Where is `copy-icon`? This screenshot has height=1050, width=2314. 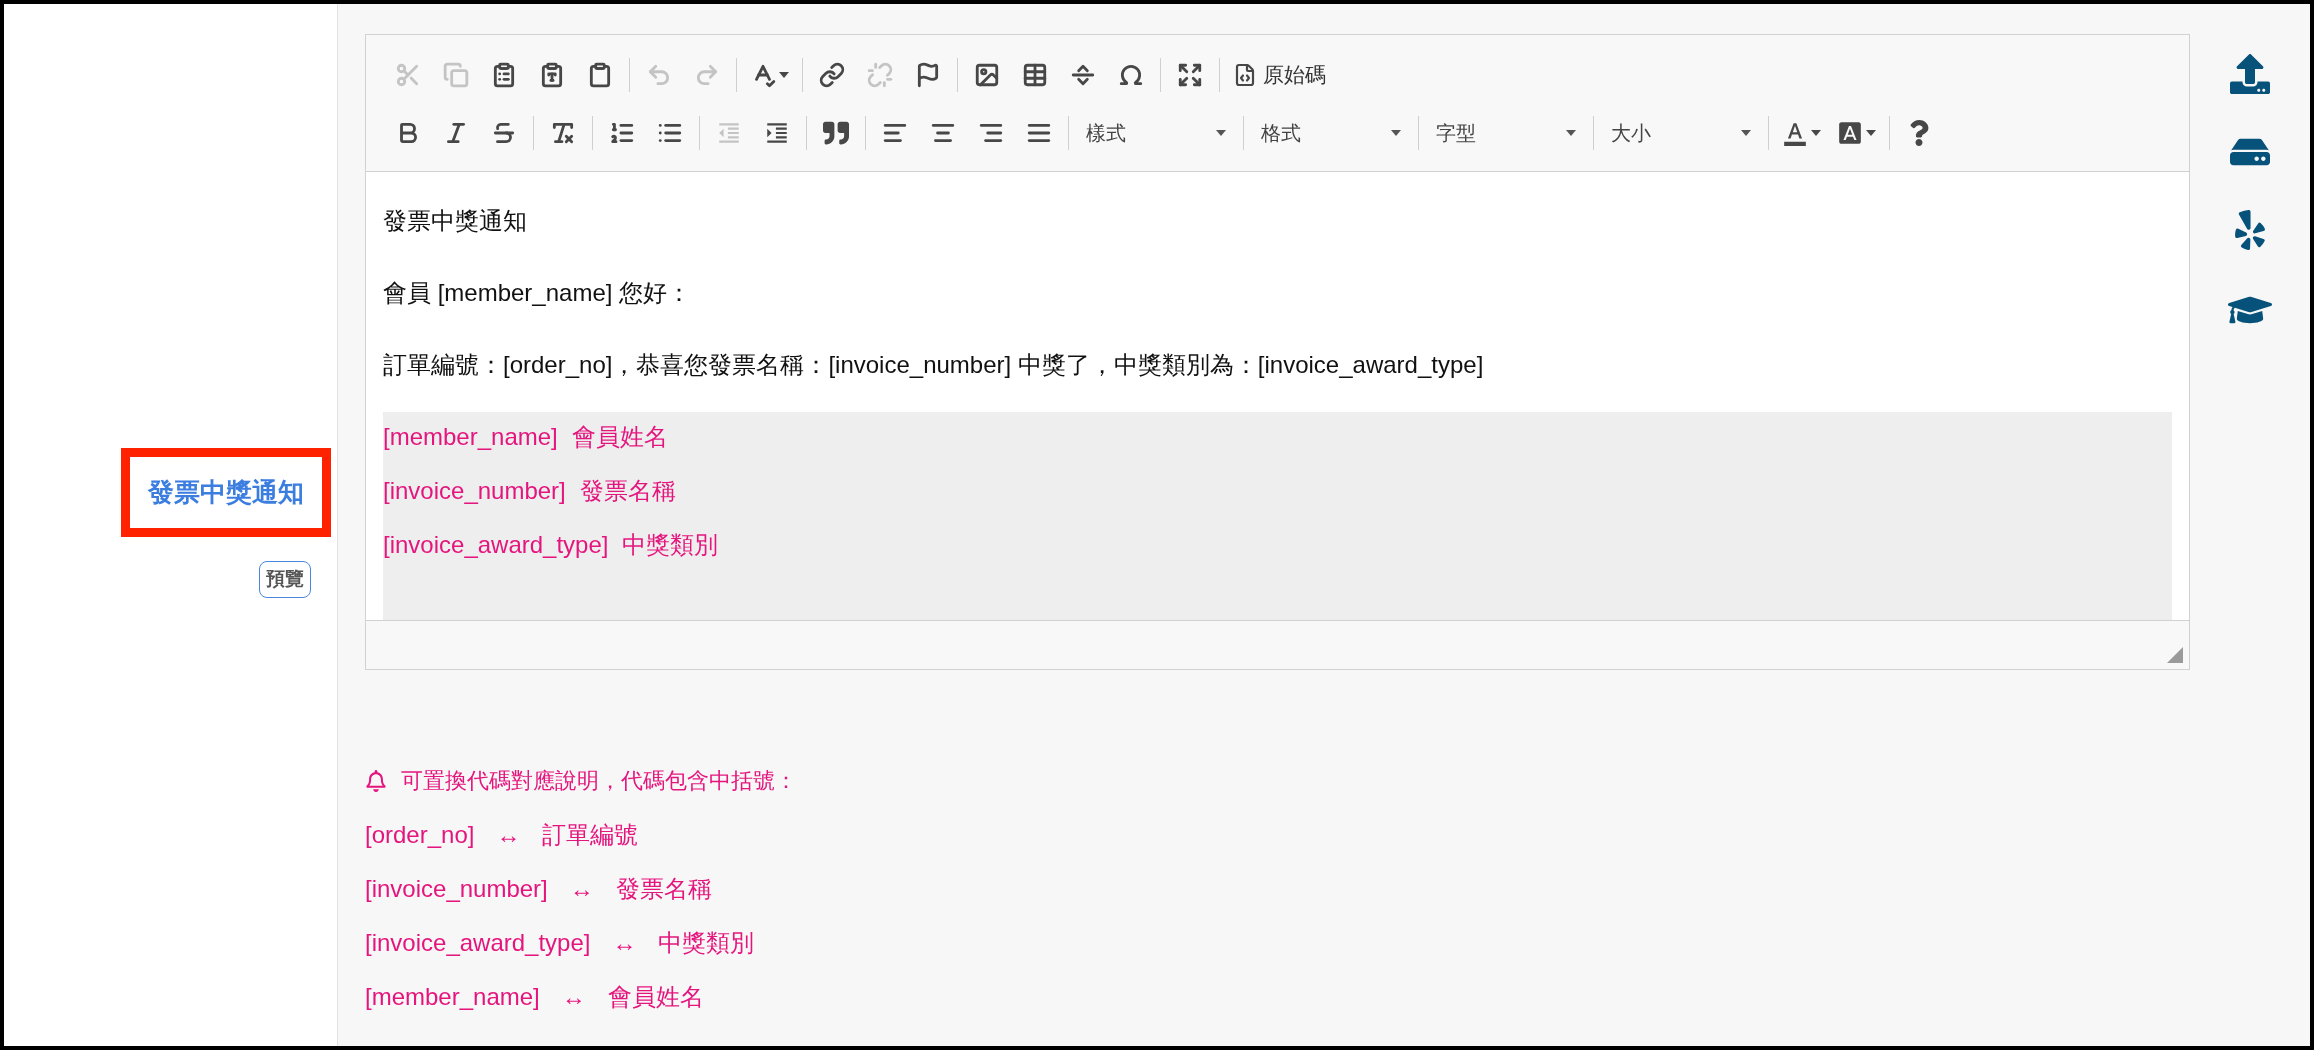 copy-icon is located at coordinates (456, 75).